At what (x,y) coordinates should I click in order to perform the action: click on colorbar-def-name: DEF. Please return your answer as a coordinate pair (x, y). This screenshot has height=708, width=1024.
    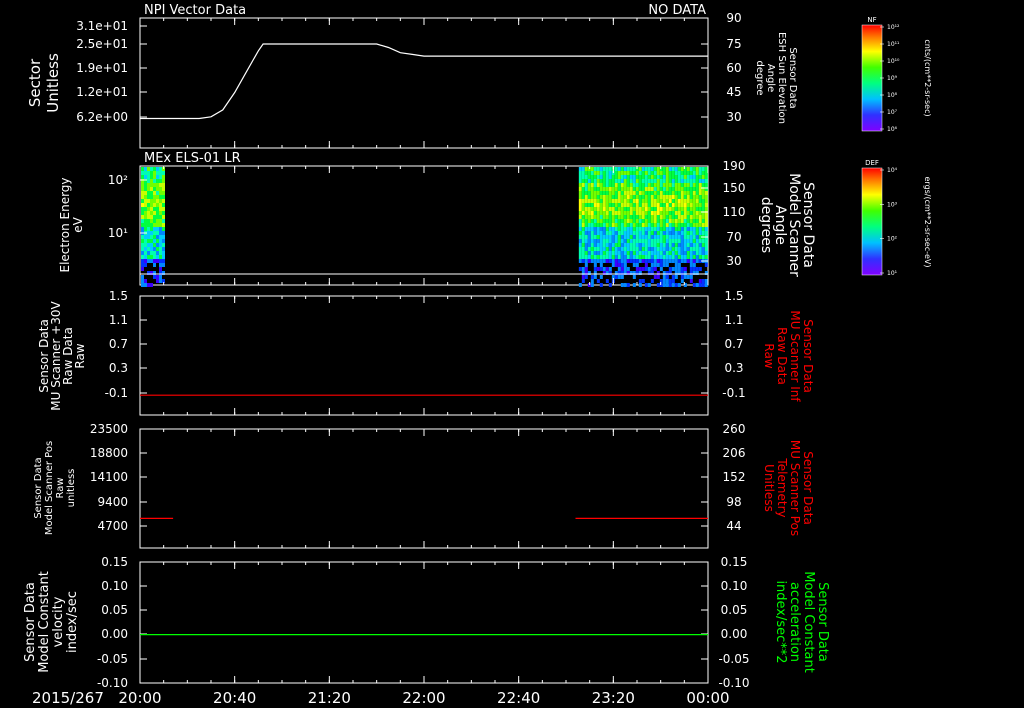
    Looking at the image, I should click on (872, 163).